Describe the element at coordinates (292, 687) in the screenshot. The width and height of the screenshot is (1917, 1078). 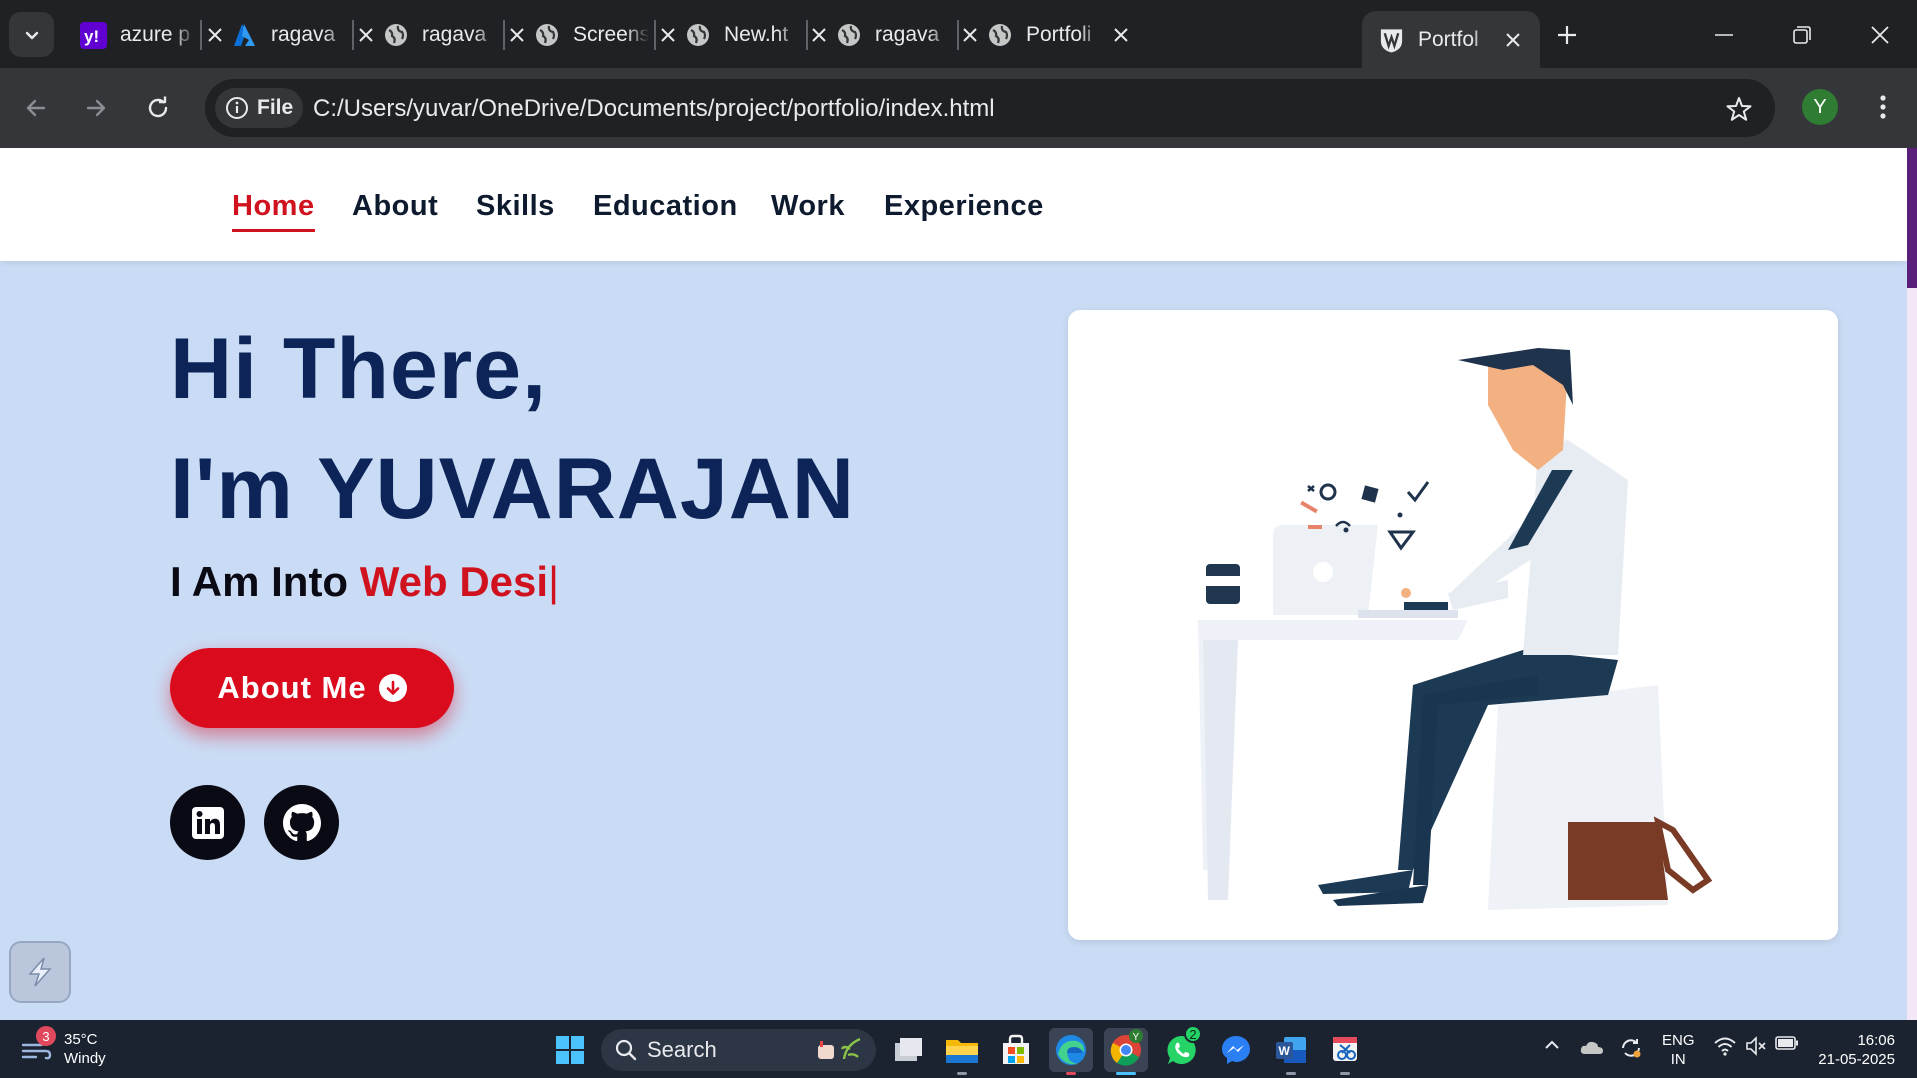
I see `about-me-label: About Me` at that location.